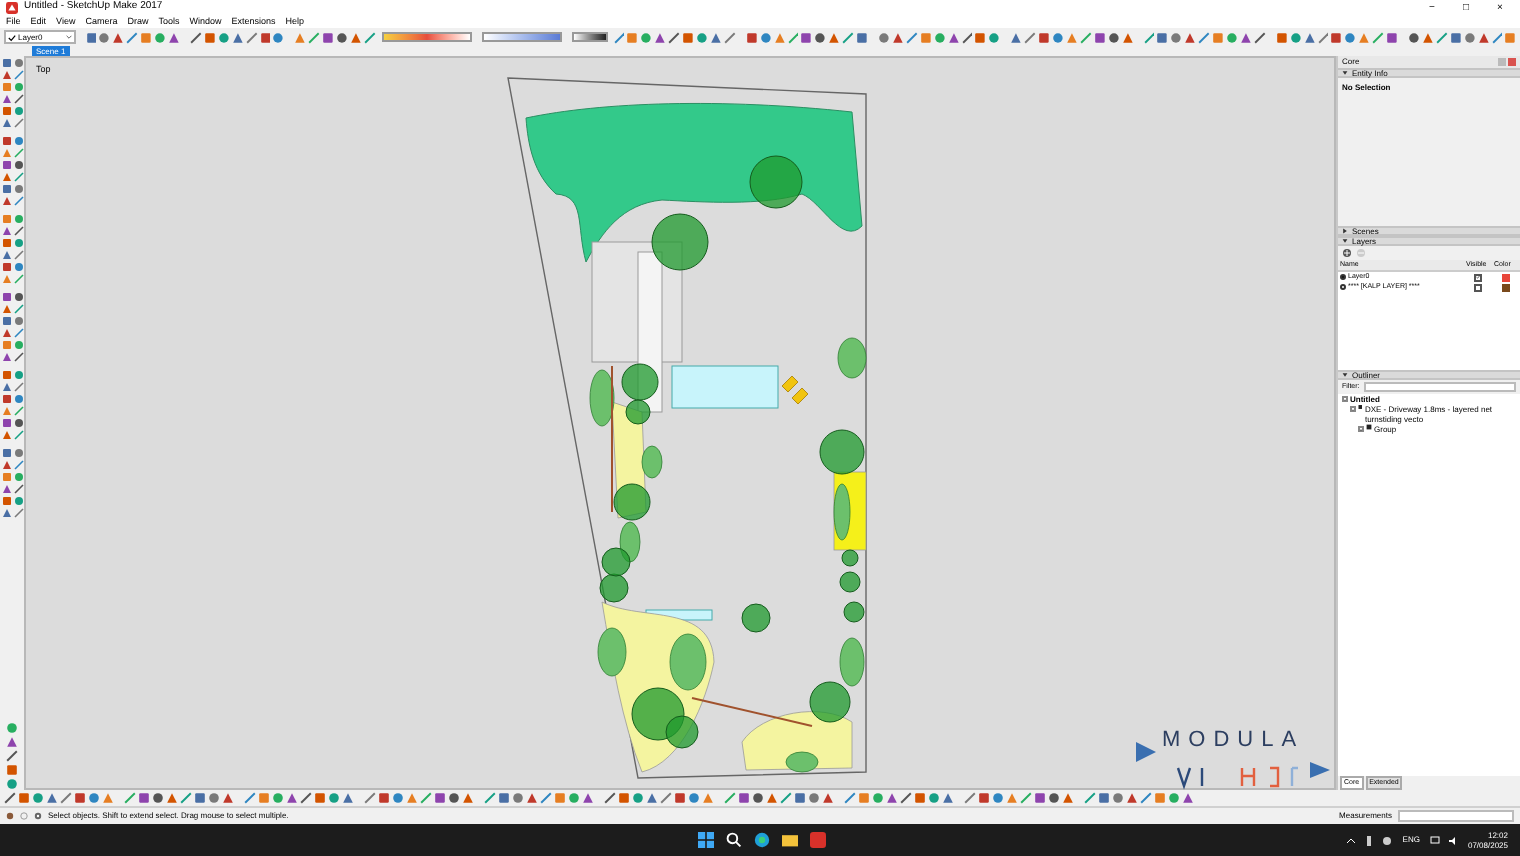 Image resolution: width=1520 pixels, height=856 pixels. I want to click on check-icon, so click(12, 37).